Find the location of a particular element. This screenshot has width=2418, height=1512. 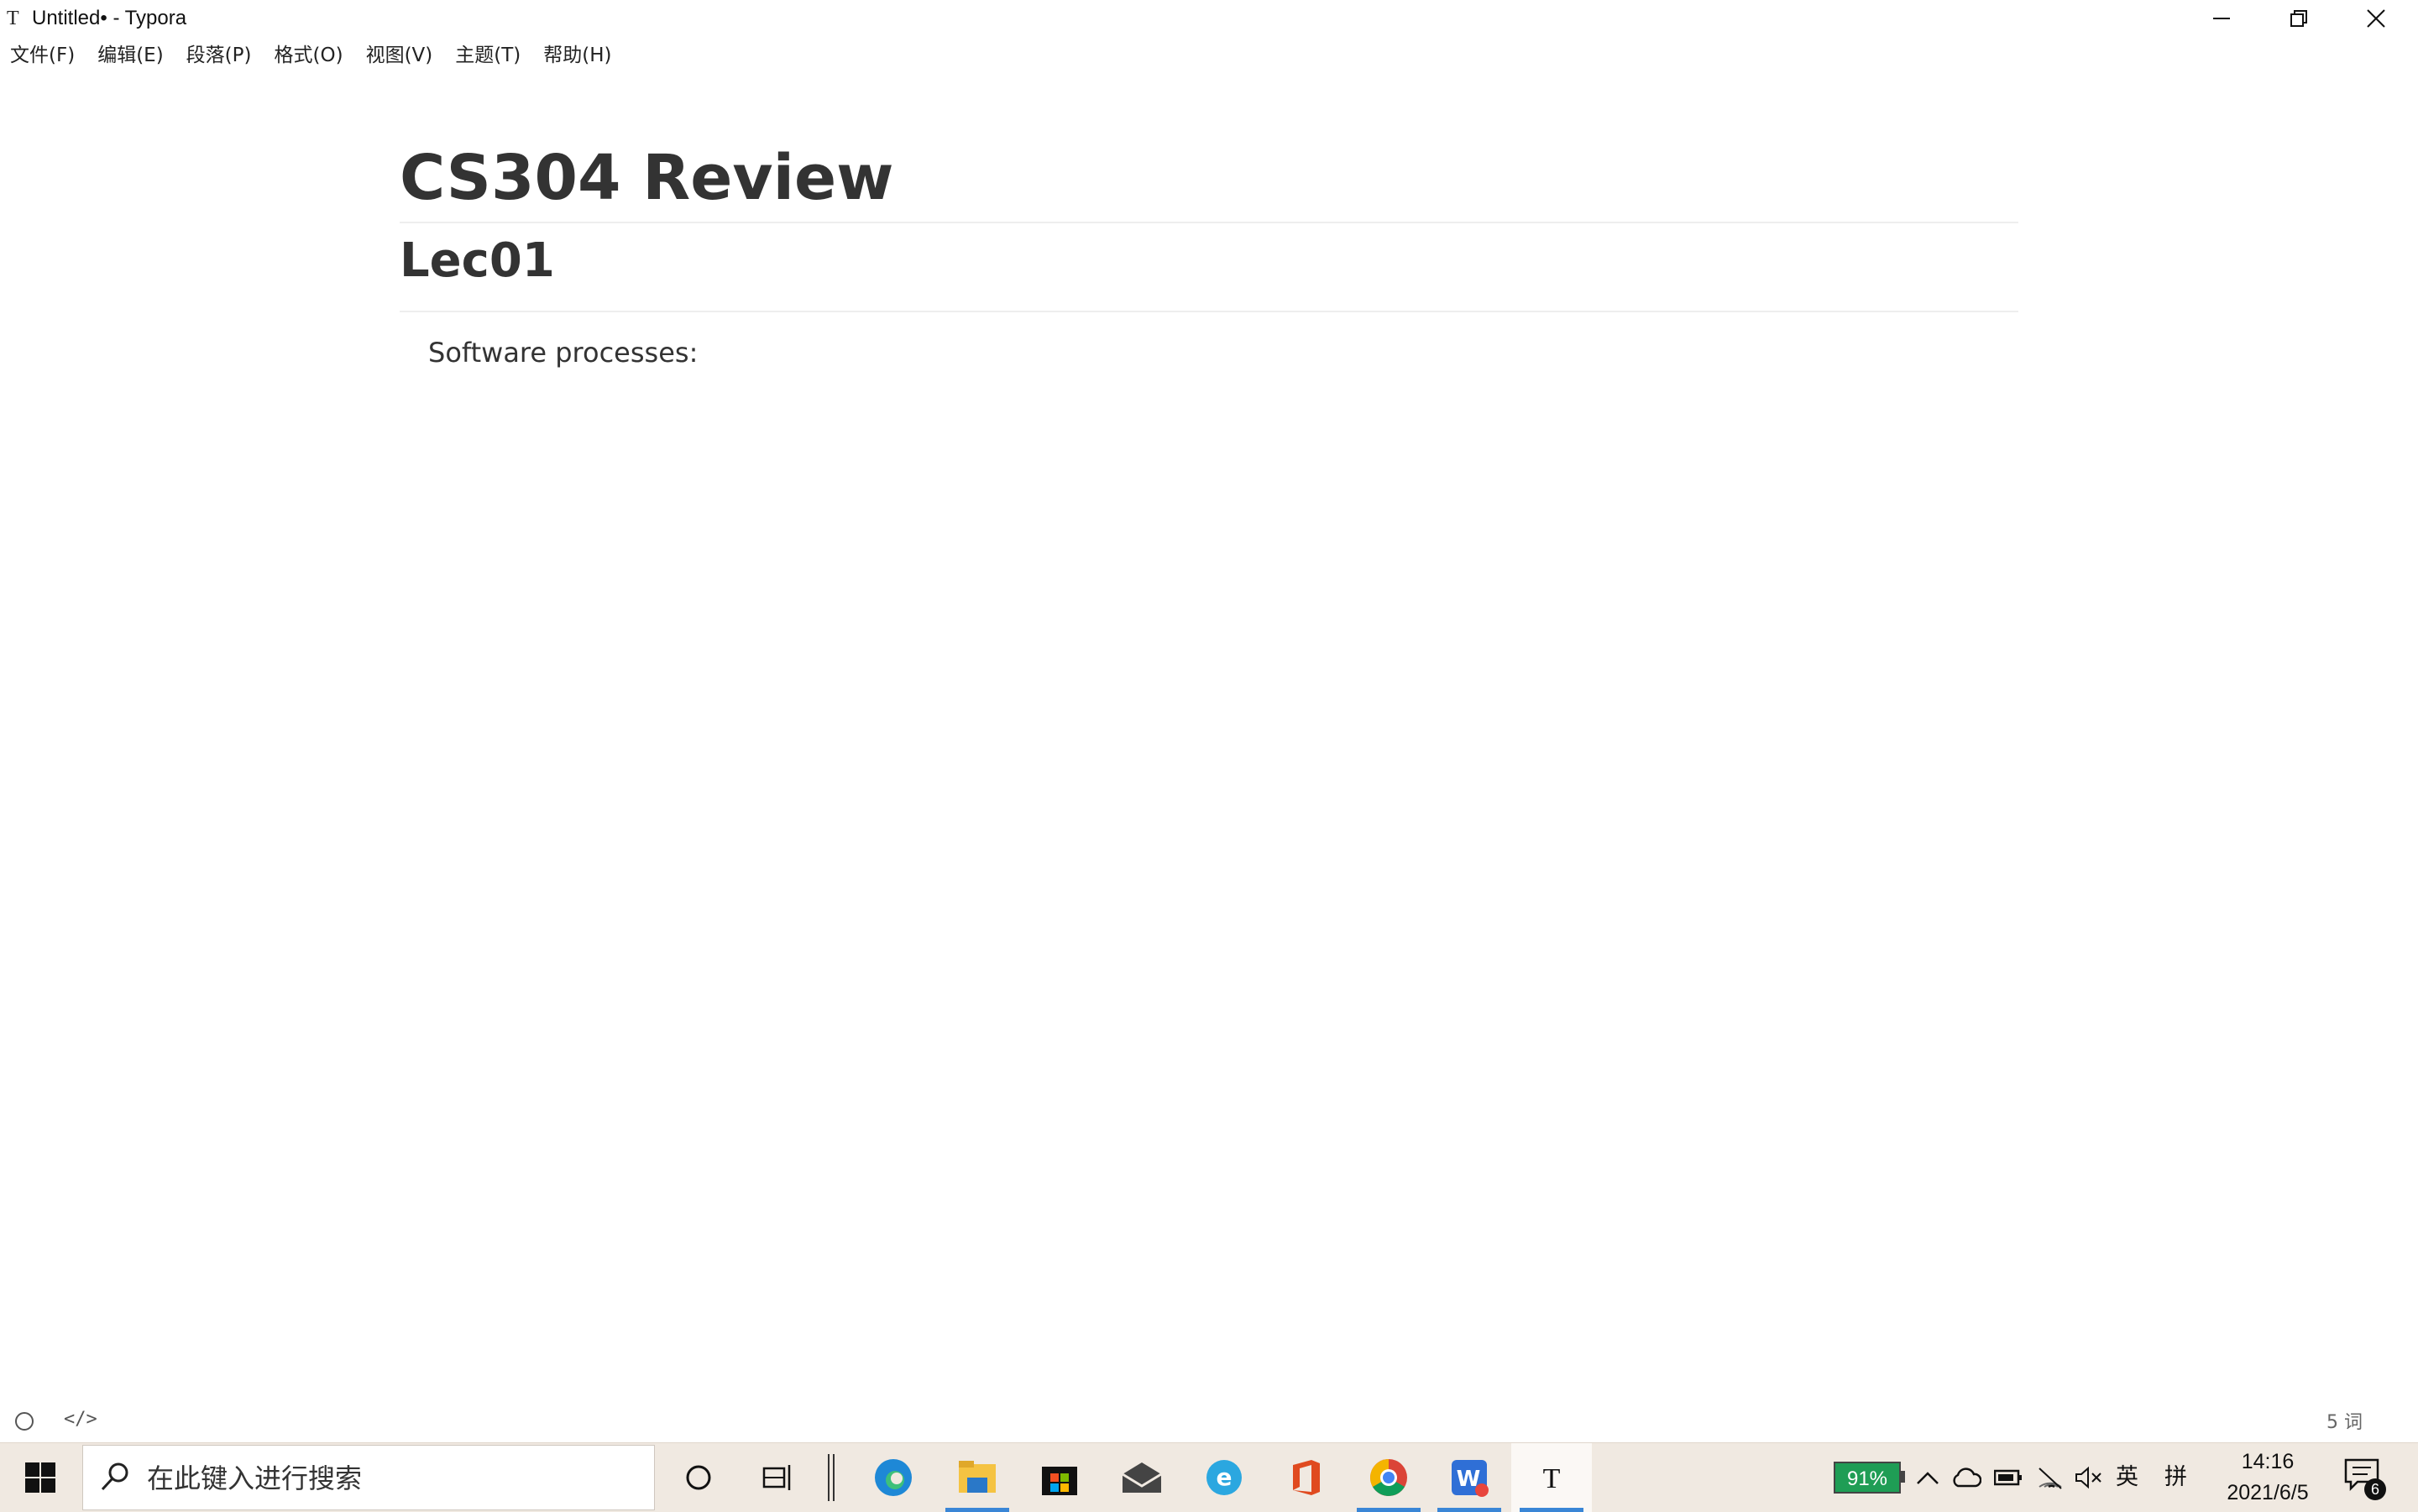

file-explorer-button is located at coordinates (977, 1477).